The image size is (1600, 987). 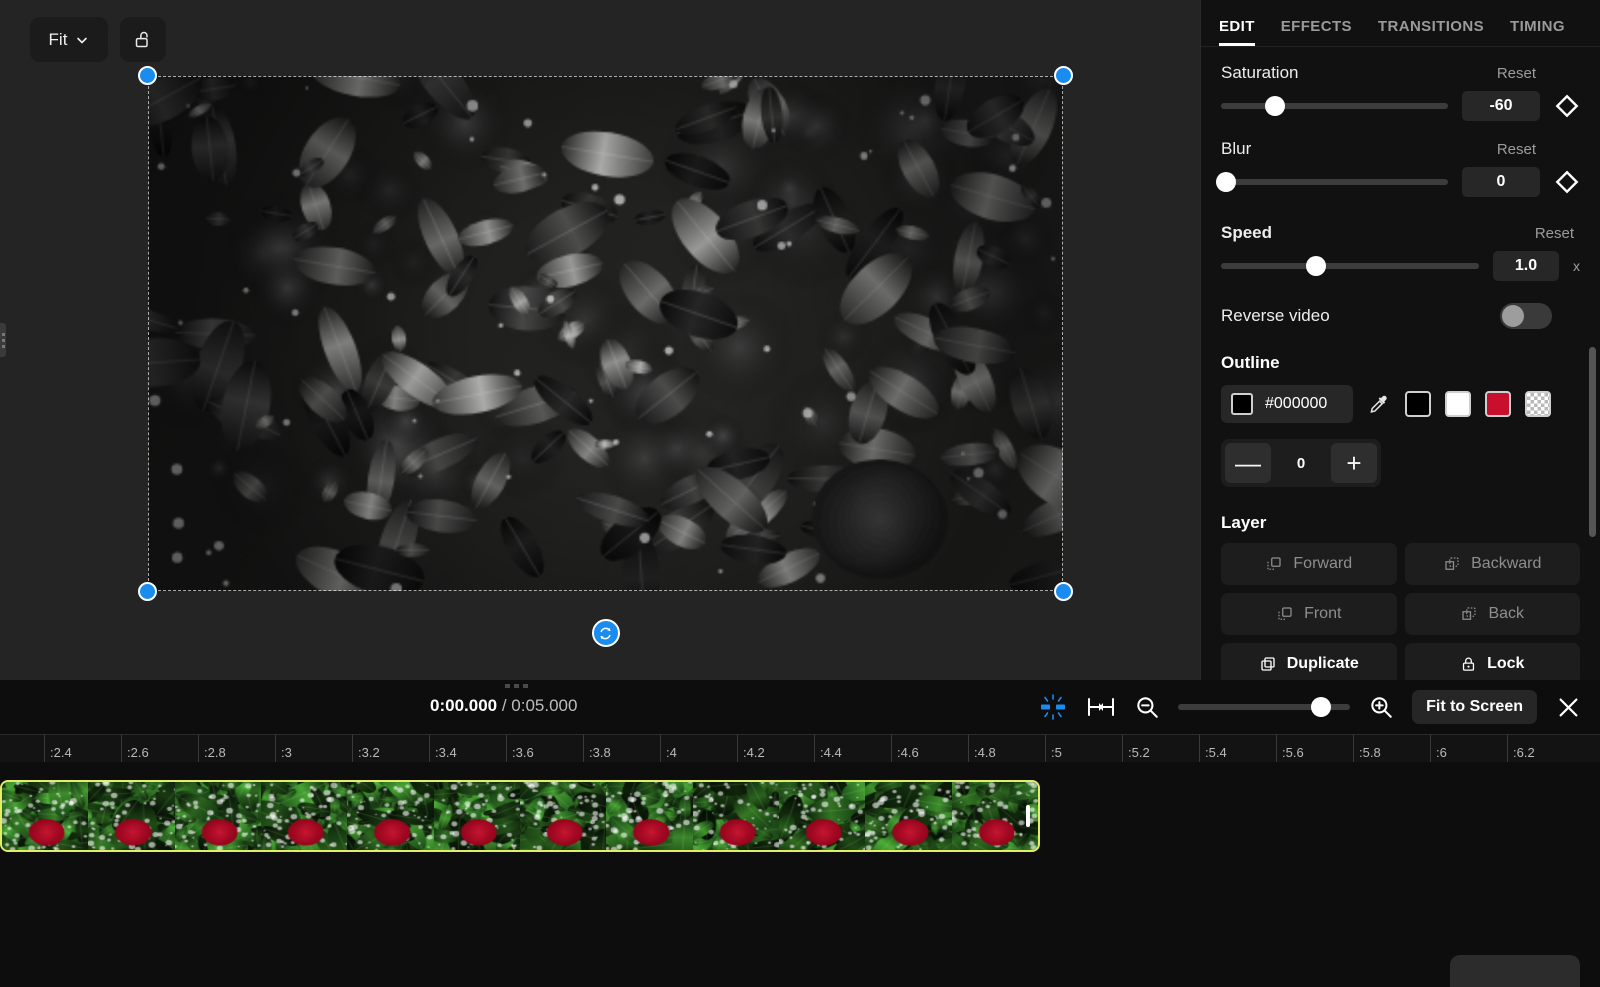 I want to click on blur-value: 0, so click(x=1501, y=182).